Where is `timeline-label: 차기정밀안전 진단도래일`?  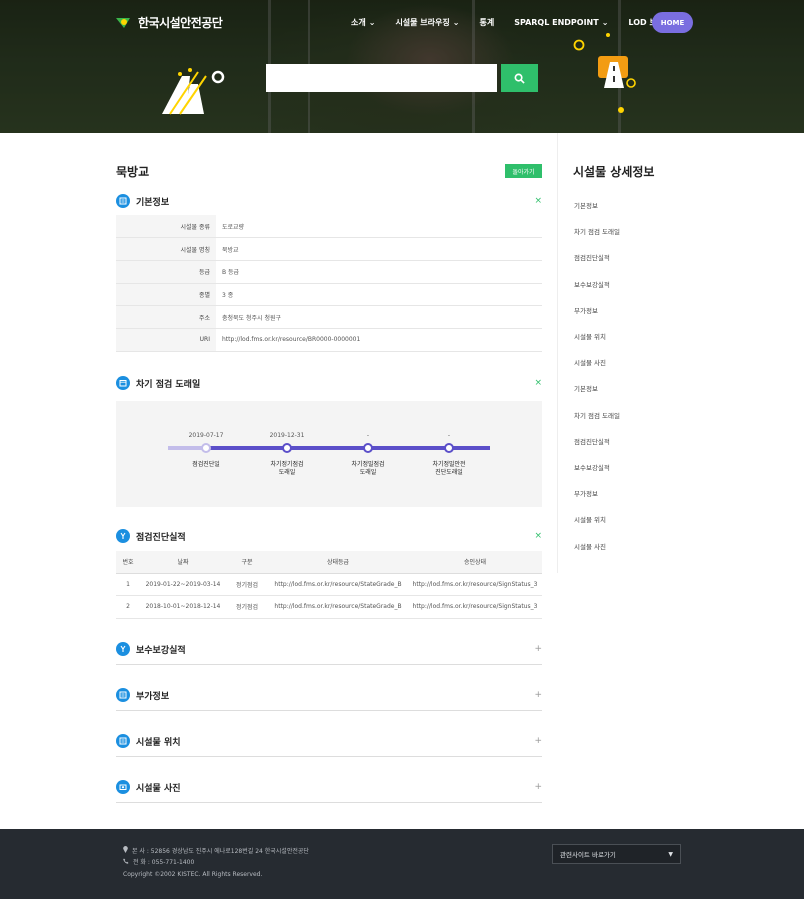 timeline-label: 차기정밀안전 진단도래일 is located at coordinates (449, 468).